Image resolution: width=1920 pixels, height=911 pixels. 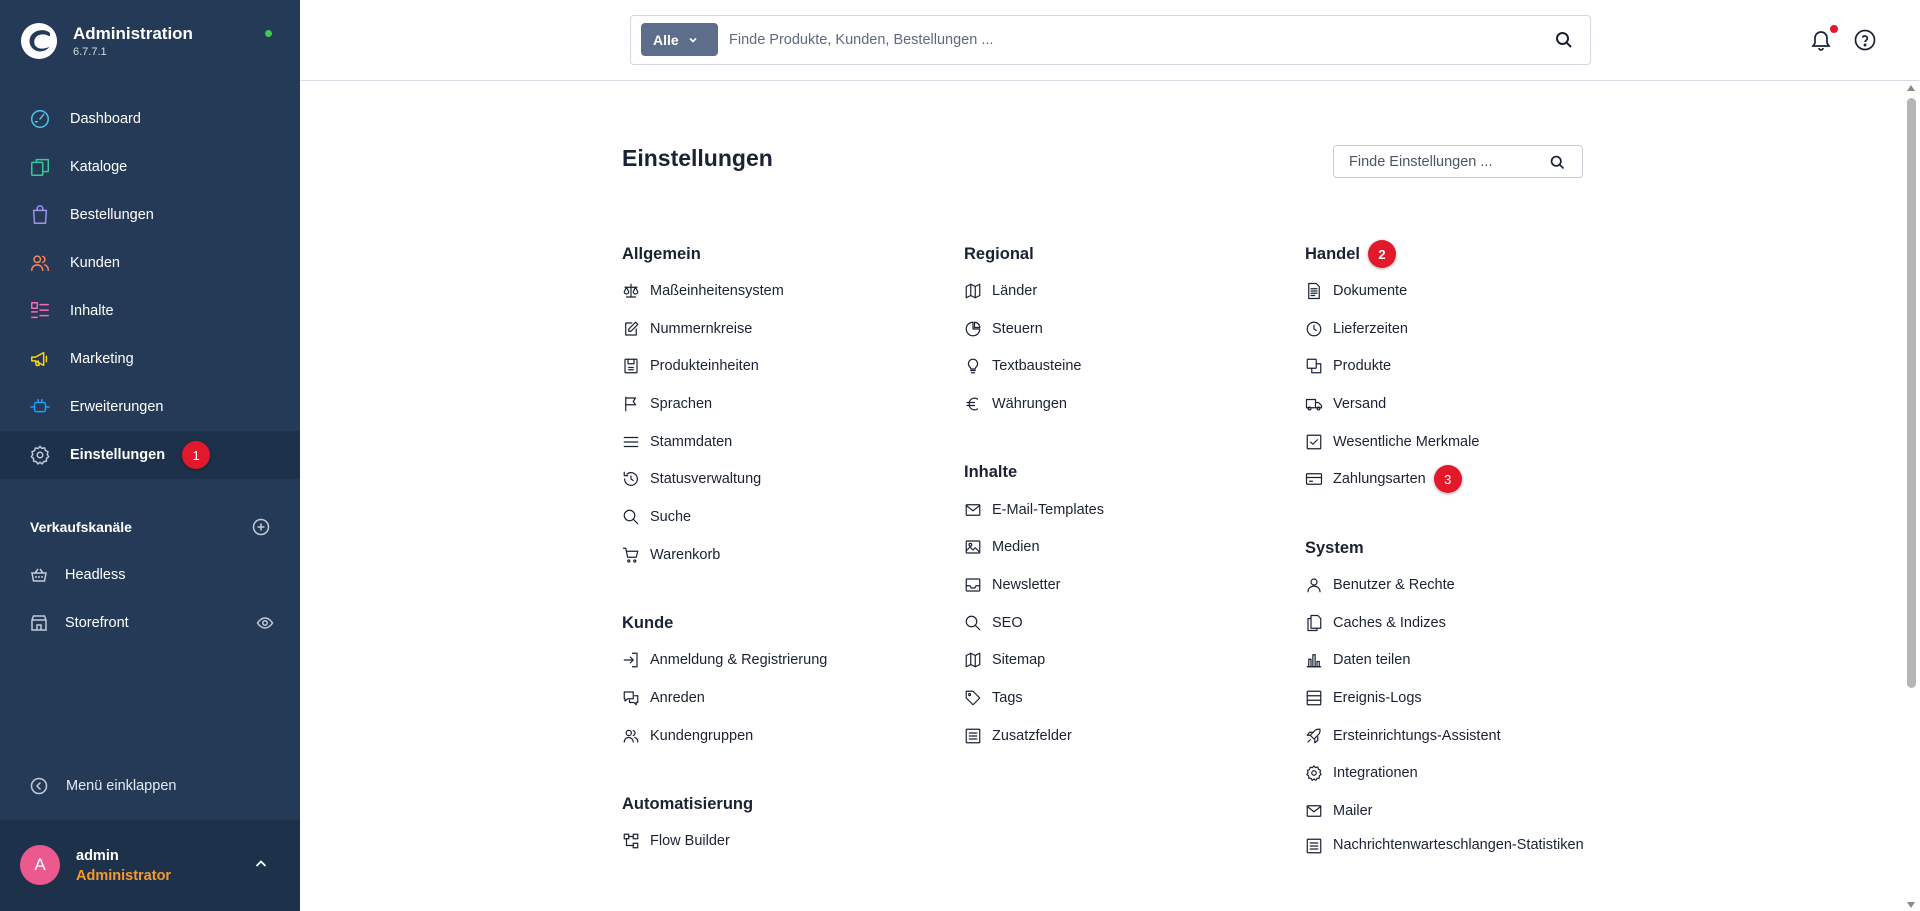 I want to click on settings-search-input, so click(x=1444, y=162).